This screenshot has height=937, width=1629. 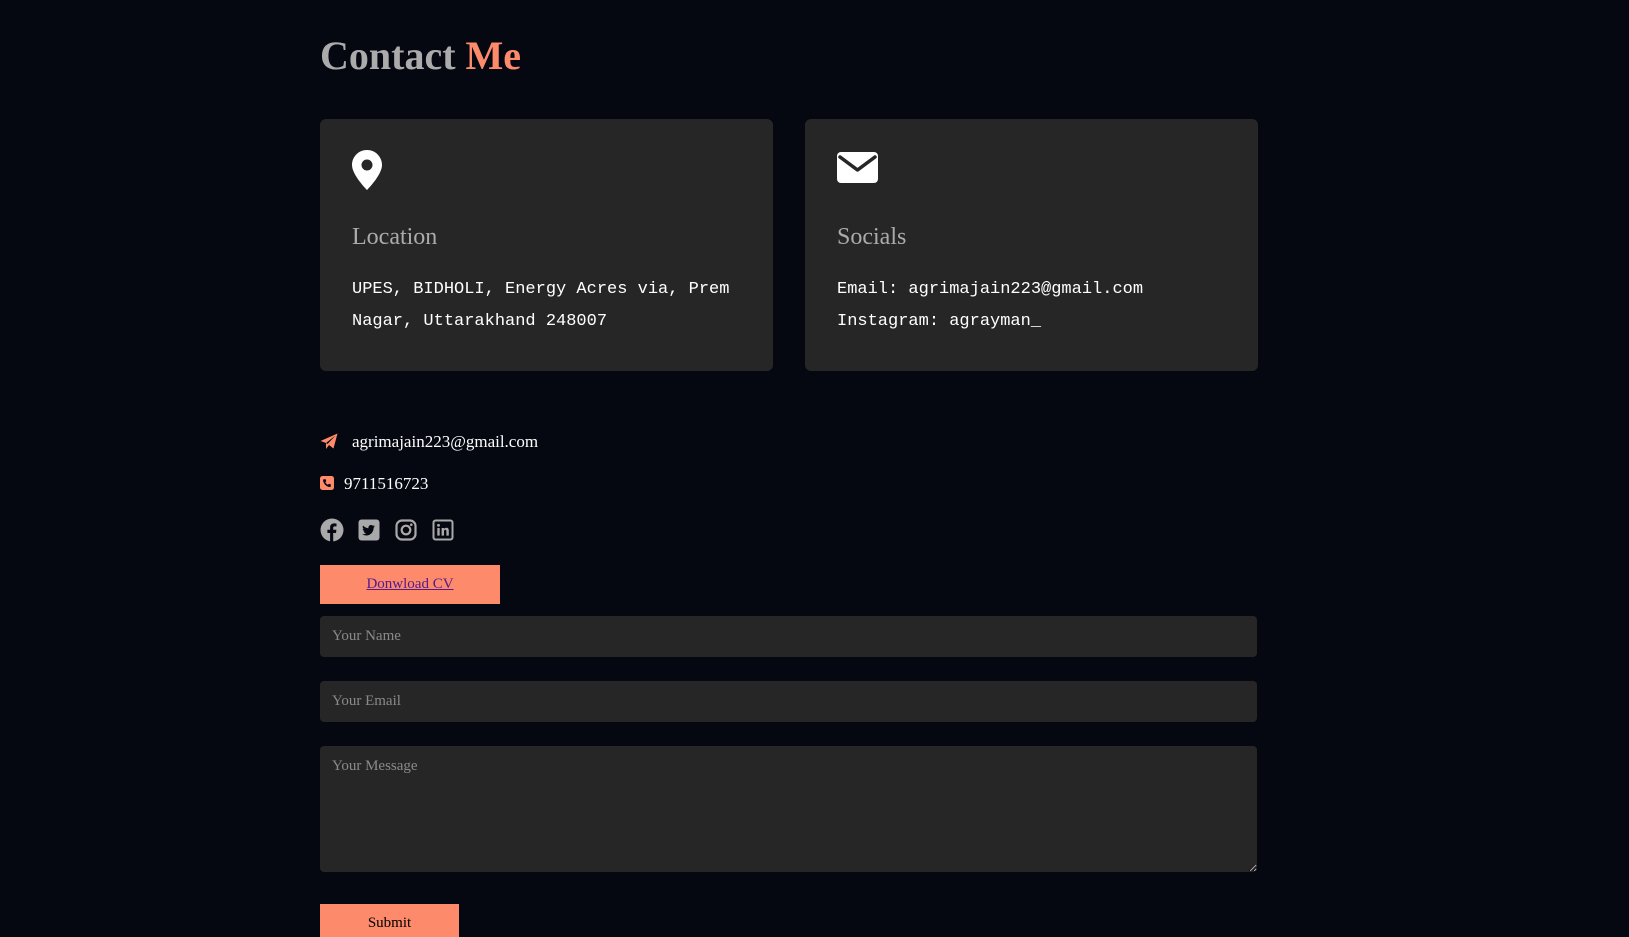 What do you see at coordinates (386, 484) in the screenshot?
I see `contact-phone: 9711516723` at bounding box center [386, 484].